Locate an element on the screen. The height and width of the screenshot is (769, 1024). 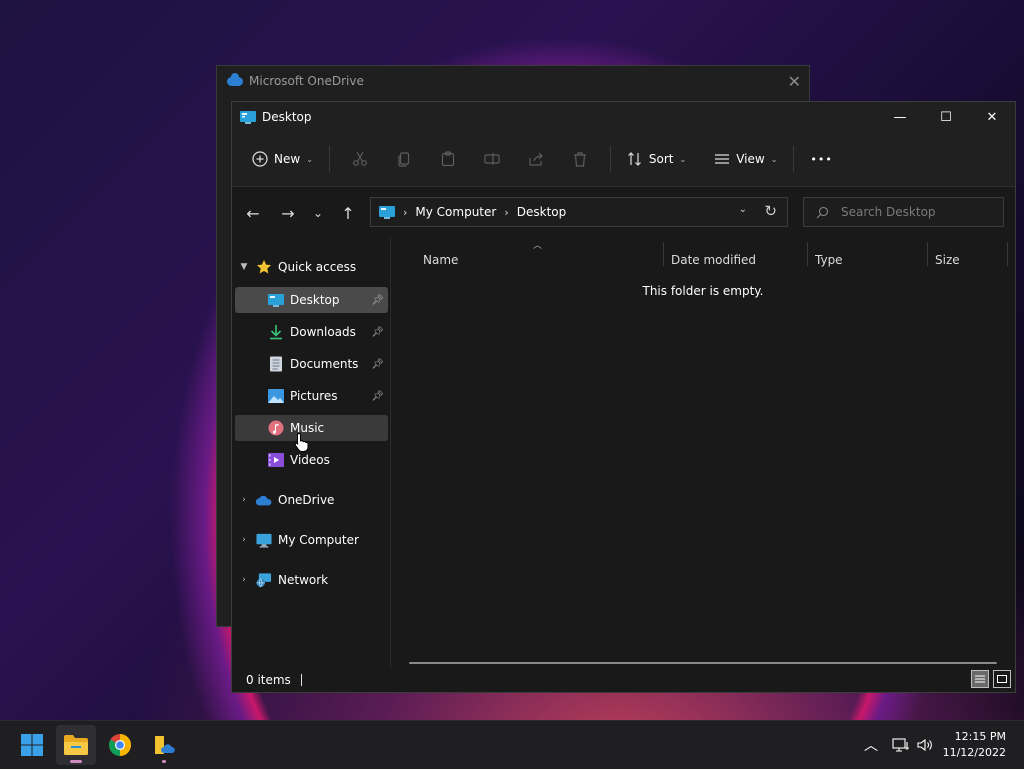
address-bar: › My Computer › Desktop ⌄ ↻ is located at coordinates (579, 212).